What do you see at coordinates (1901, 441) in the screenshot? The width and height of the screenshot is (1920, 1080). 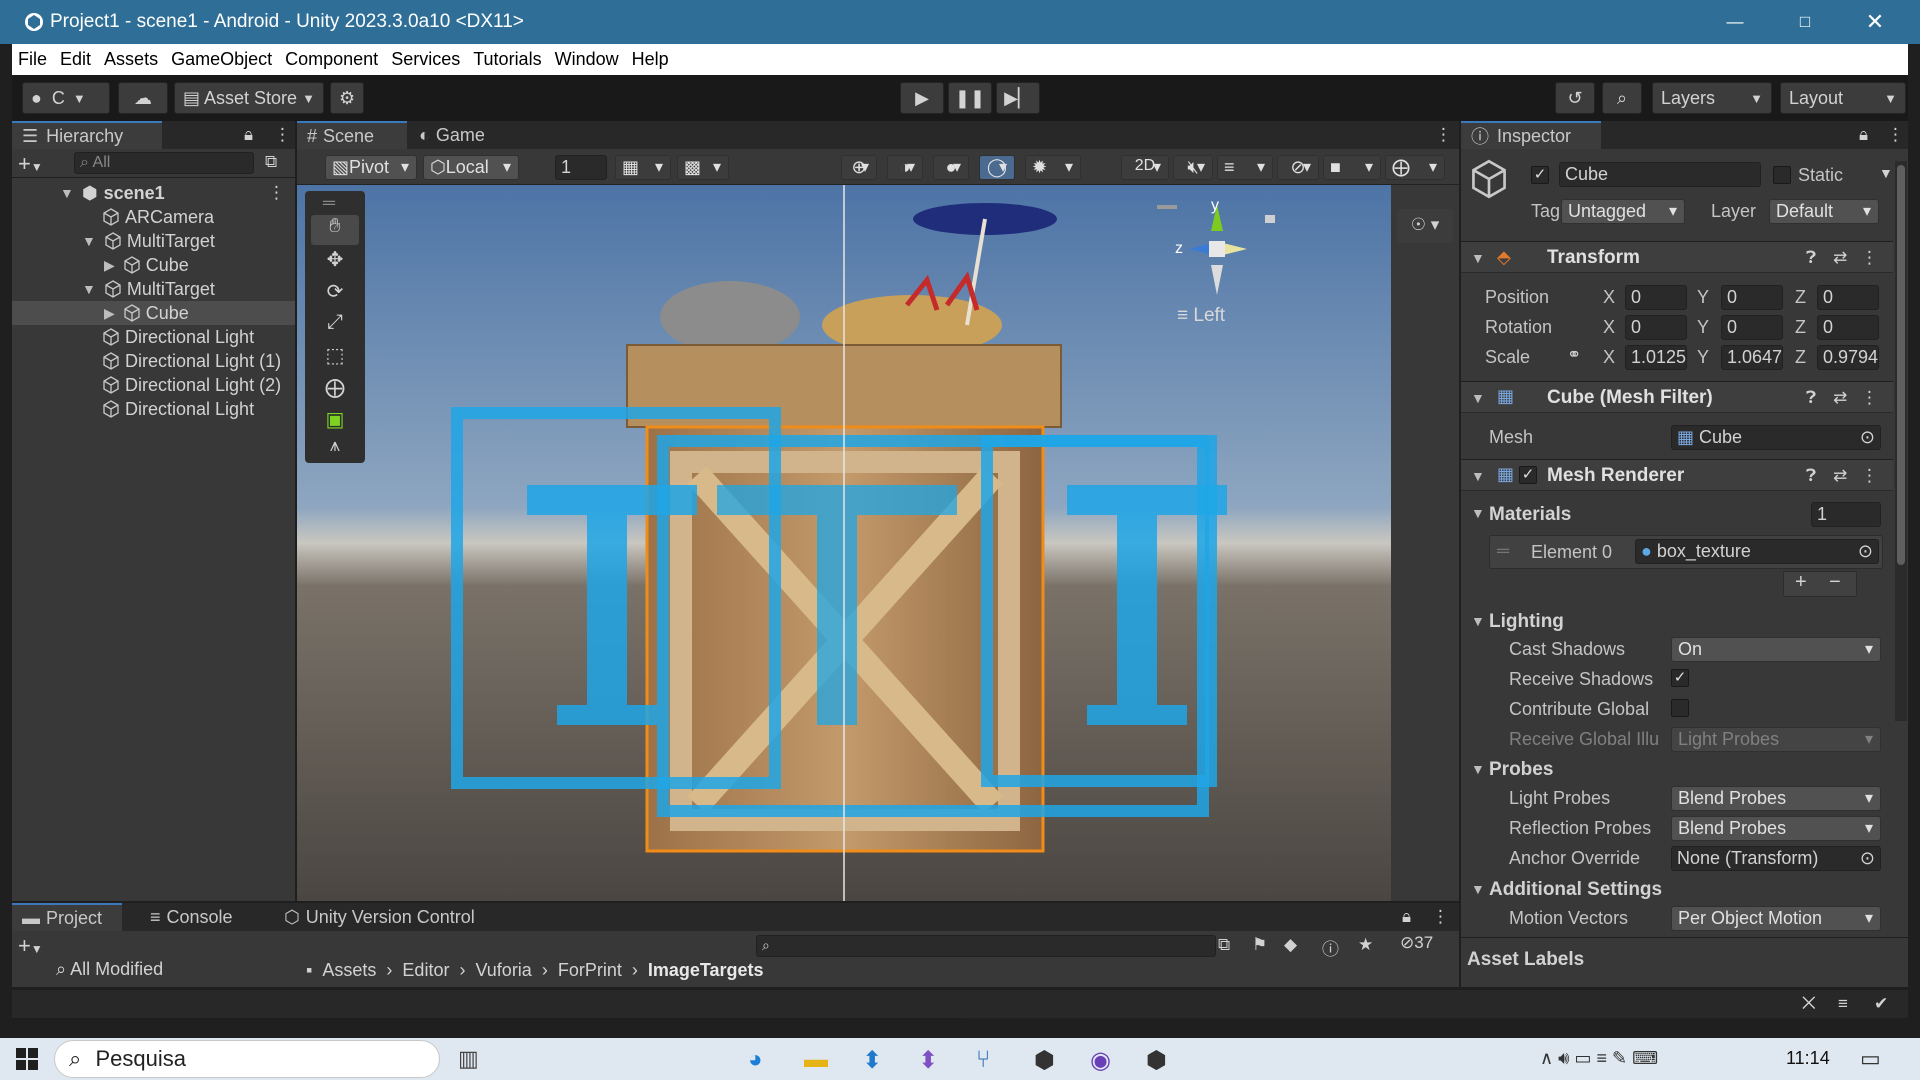 I see `inspector-scrollbar` at bounding box center [1901, 441].